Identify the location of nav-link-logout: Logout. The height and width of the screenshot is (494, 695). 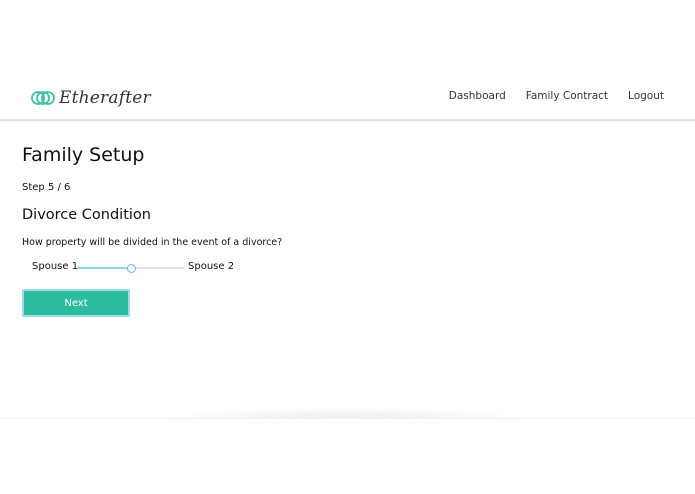
(646, 96).